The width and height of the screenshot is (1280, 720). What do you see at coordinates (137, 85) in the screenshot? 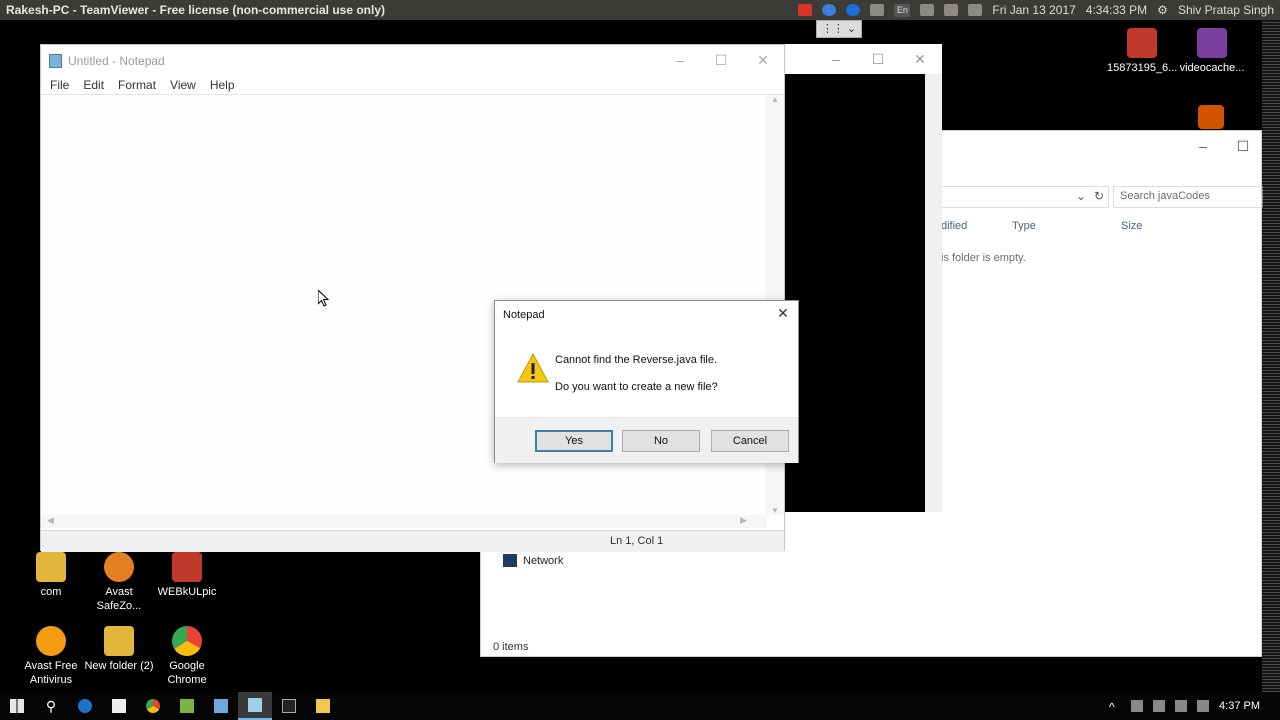
I see `menu-format: Format` at bounding box center [137, 85].